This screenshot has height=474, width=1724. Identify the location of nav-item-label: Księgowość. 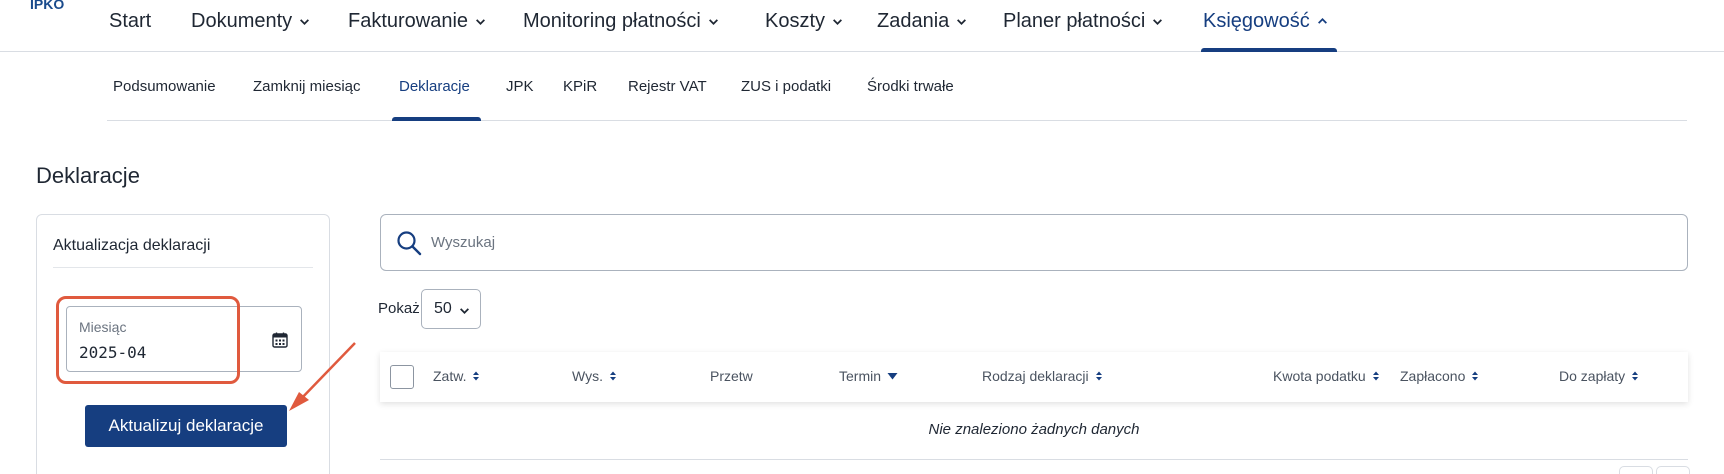
(1256, 21).